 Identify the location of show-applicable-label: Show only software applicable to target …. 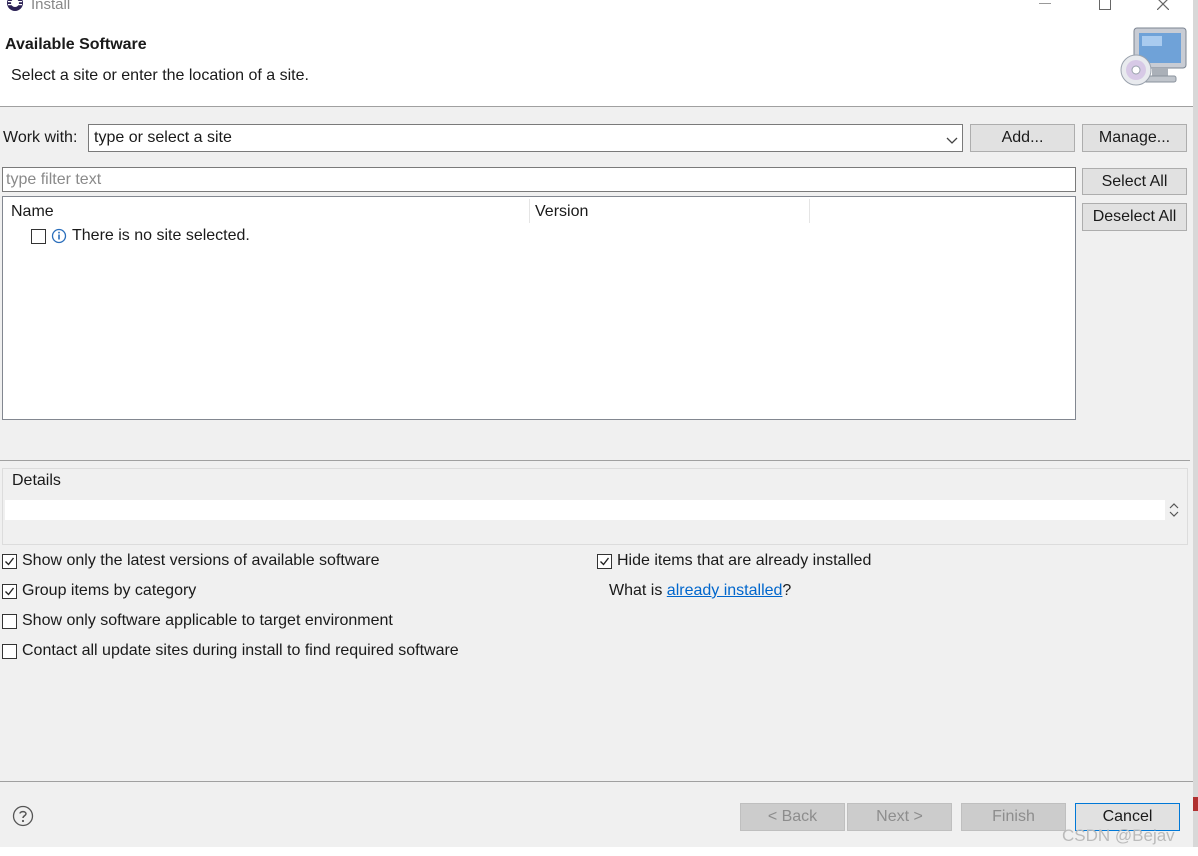
(207, 621).